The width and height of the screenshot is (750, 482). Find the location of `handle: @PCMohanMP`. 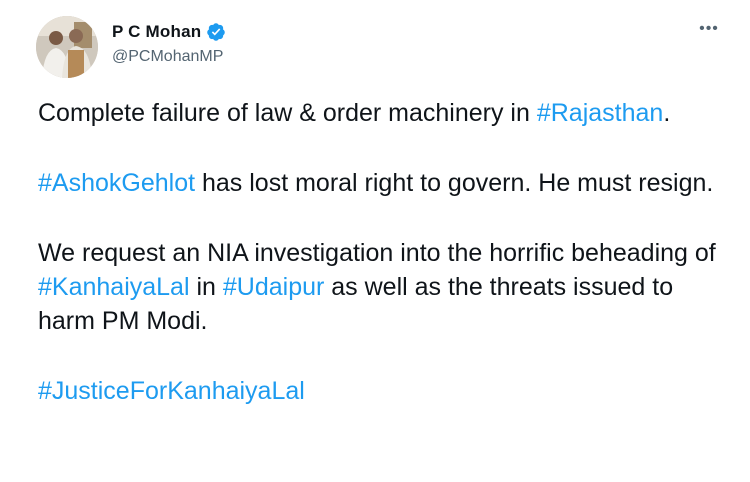

handle: @PCMohanMP is located at coordinates (167, 57).